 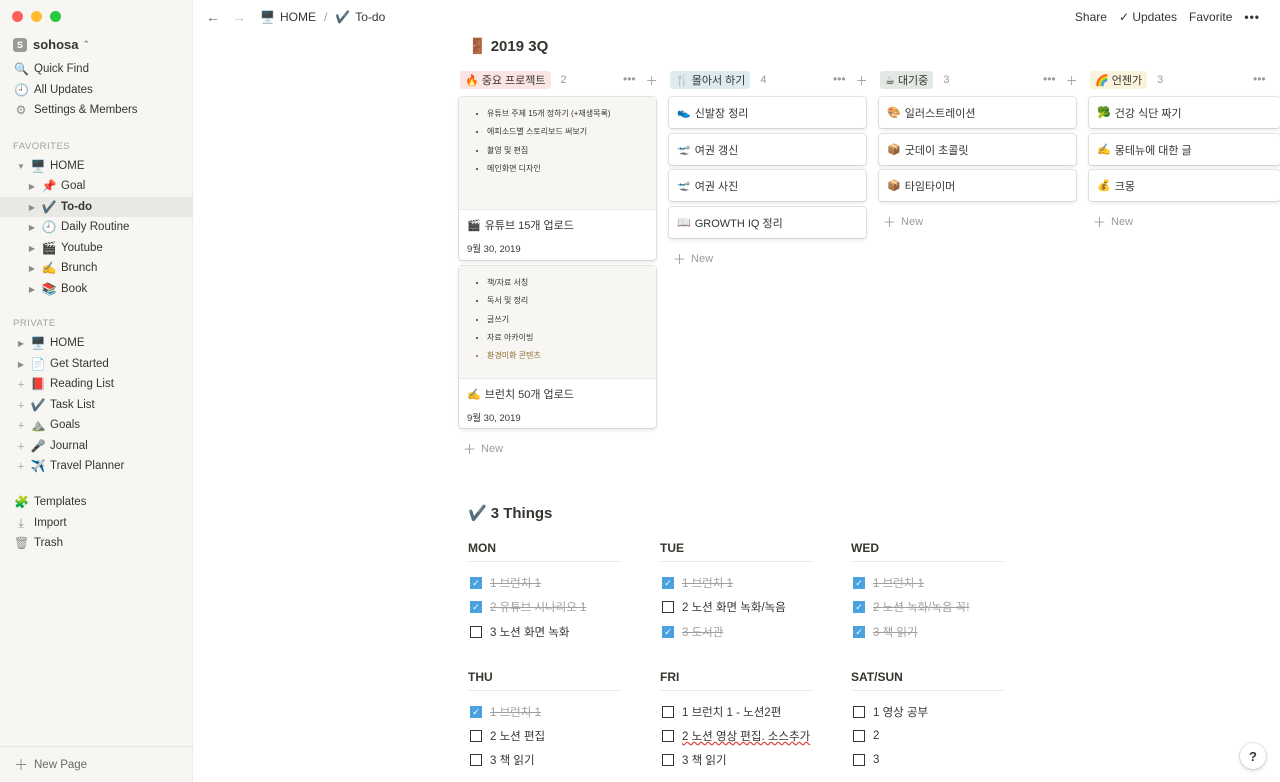 I want to click on all-updates-button: 🕘 All Updates, so click(x=96, y=90).